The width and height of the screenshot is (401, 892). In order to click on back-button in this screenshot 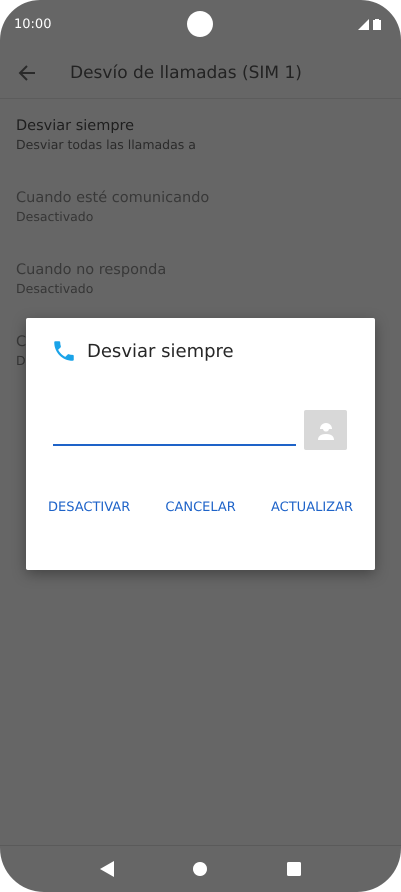, I will do `click(28, 73)`.